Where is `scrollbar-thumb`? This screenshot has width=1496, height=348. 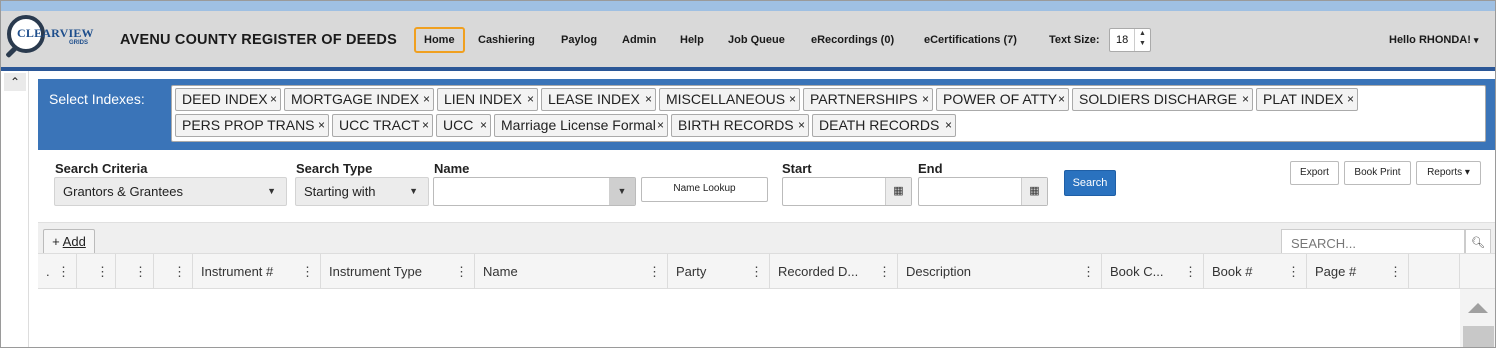
scrollbar-thumb is located at coordinates (1478, 336).